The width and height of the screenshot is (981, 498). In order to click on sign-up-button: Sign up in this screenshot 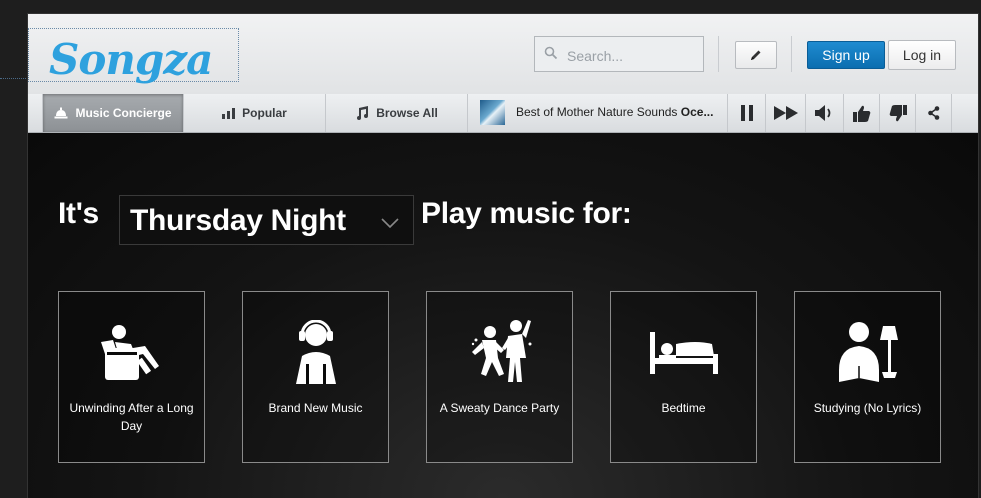, I will do `click(846, 55)`.